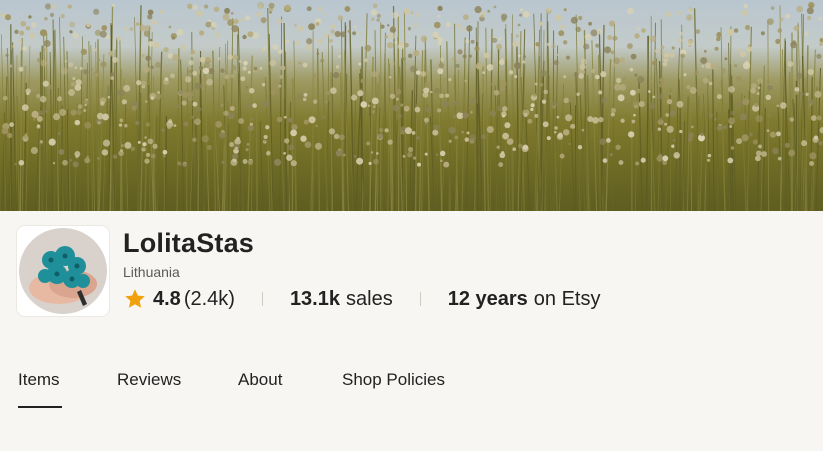 The image size is (823, 451). What do you see at coordinates (39, 380) in the screenshot?
I see `tab-items: Items` at bounding box center [39, 380].